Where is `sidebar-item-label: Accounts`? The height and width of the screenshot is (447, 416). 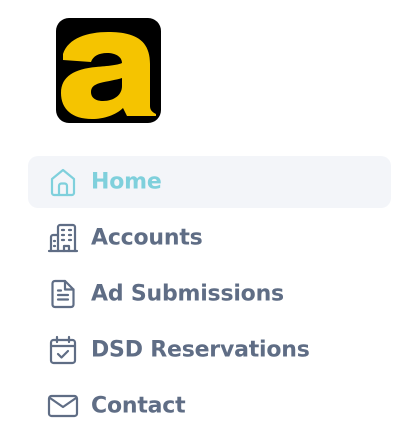 sidebar-item-label: Accounts is located at coordinates (147, 238).